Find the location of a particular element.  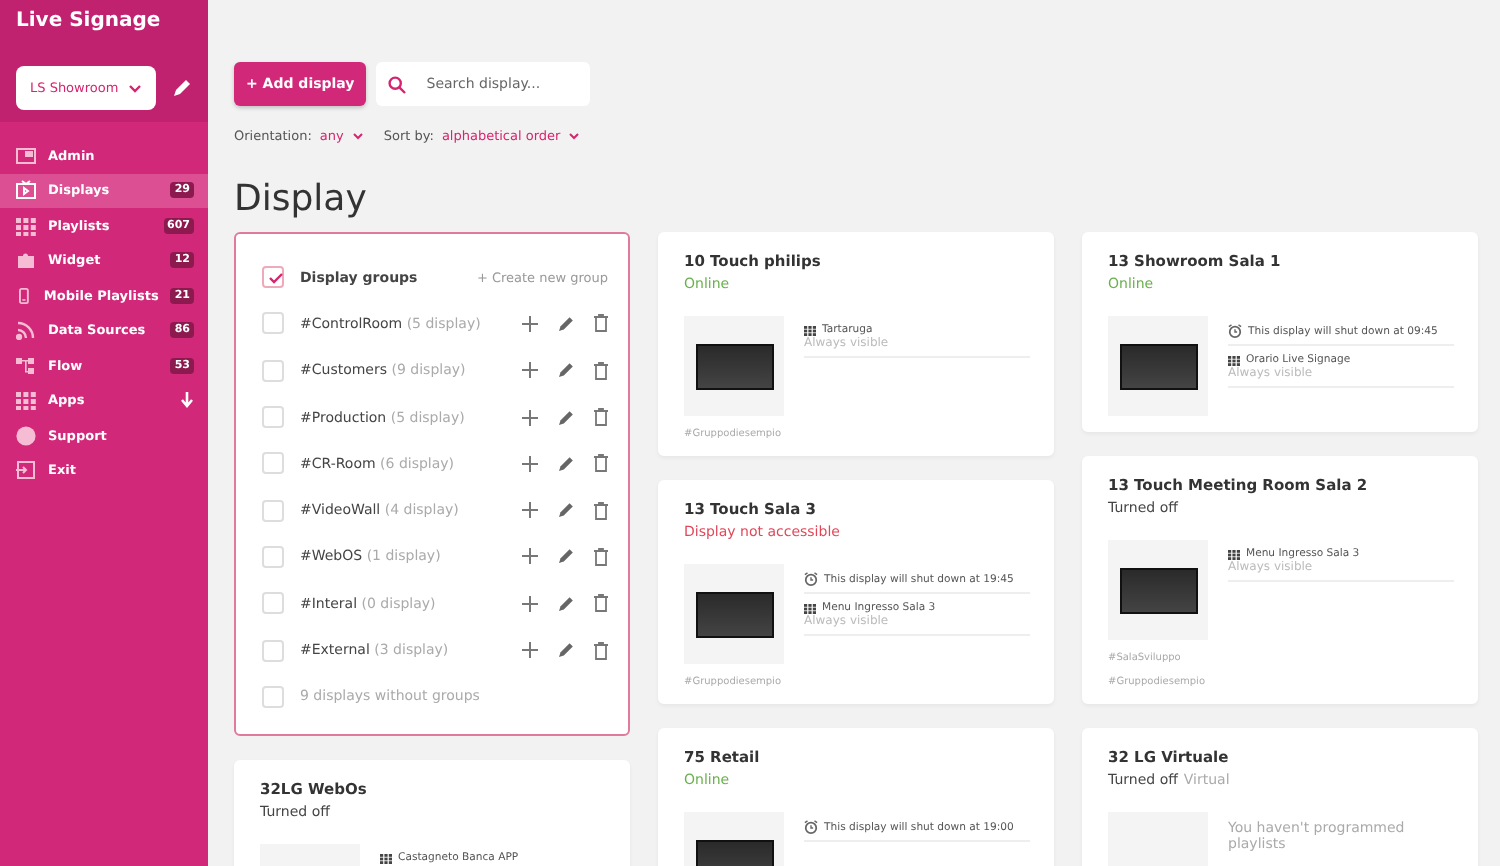

exit-icon is located at coordinates (26, 470).